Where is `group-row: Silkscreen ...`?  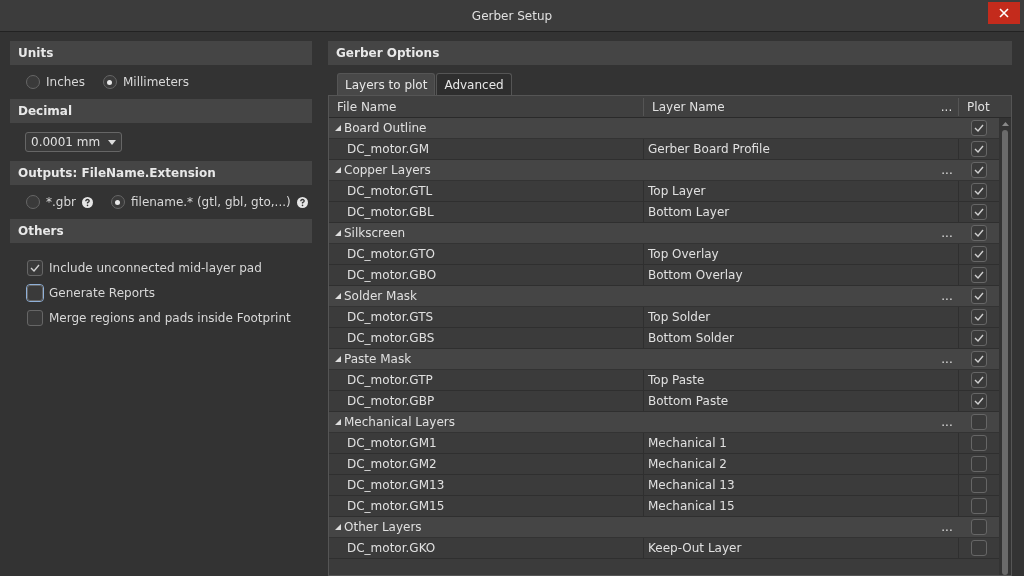
group-row: Silkscreen ... is located at coordinates (664, 233).